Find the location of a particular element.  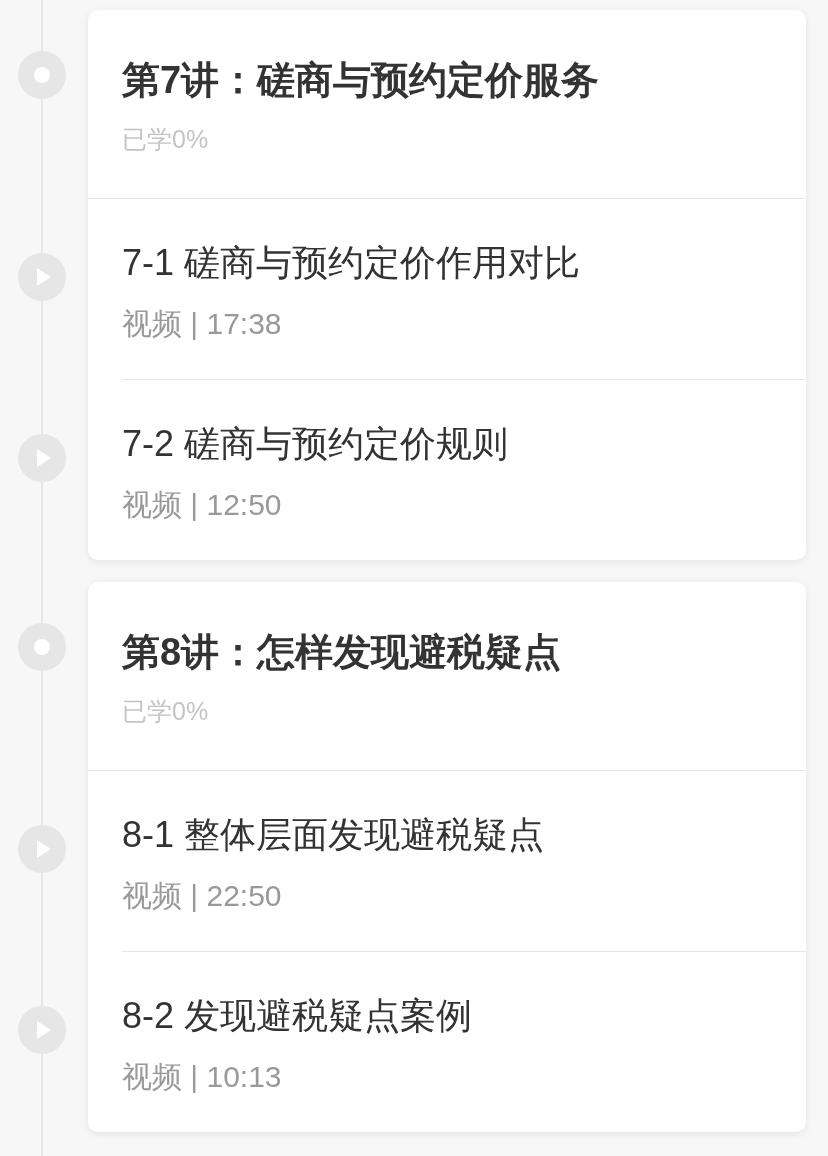

lesson-meta: 视频 | 10:13 is located at coordinates (202, 1077).